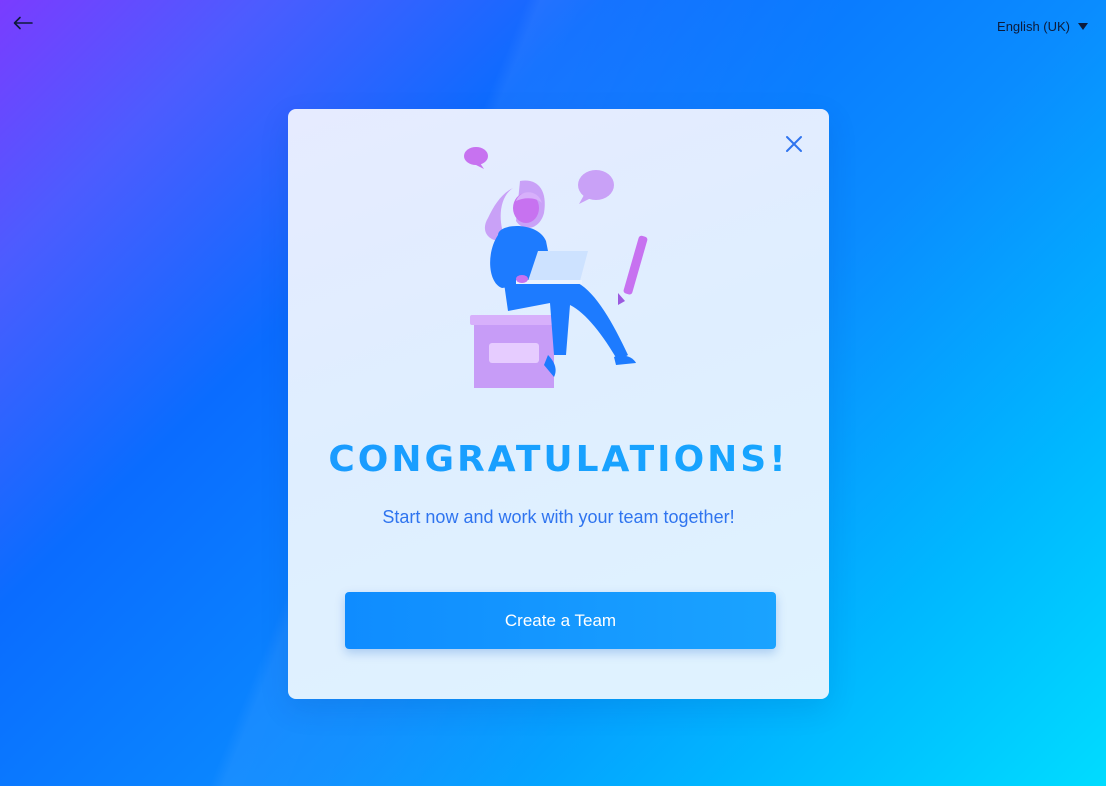 This screenshot has width=1106, height=786. I want to click on box-seat, so click(514, 351).